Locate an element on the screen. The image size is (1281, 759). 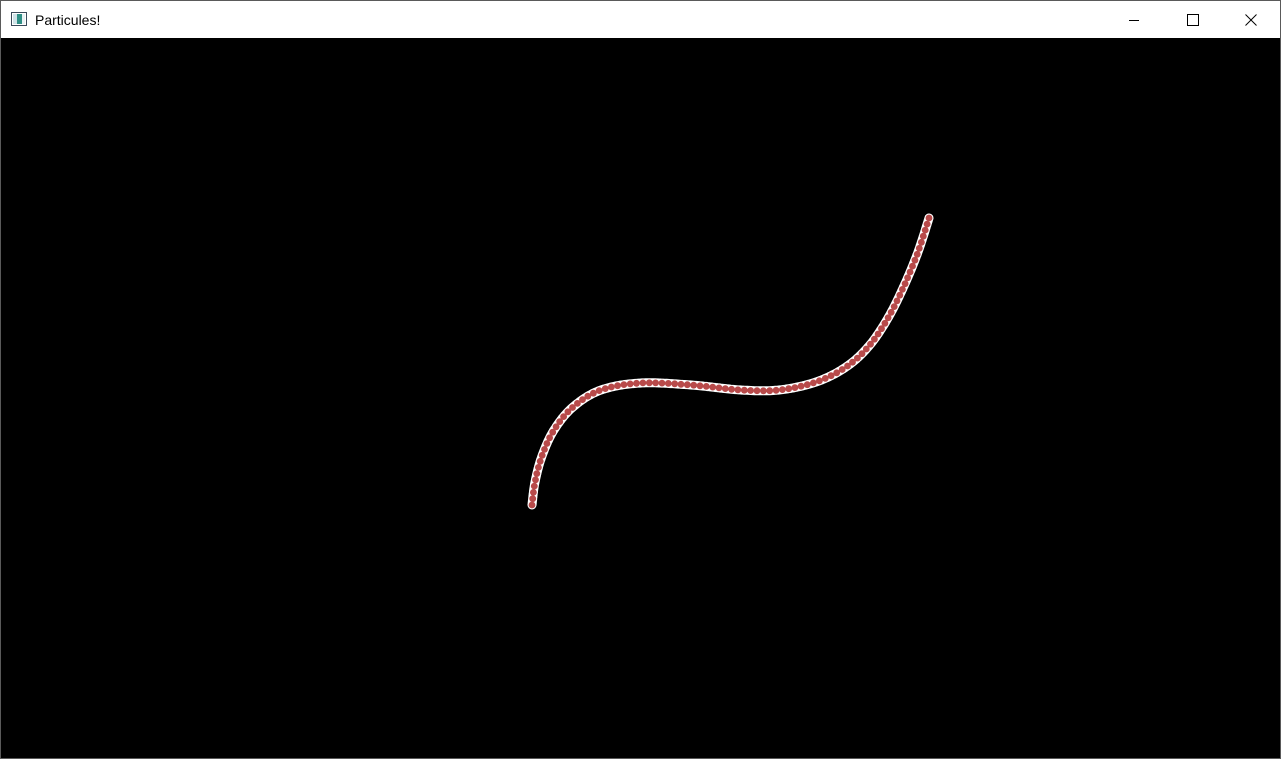
close-button is located at coordinates (1251, 19).